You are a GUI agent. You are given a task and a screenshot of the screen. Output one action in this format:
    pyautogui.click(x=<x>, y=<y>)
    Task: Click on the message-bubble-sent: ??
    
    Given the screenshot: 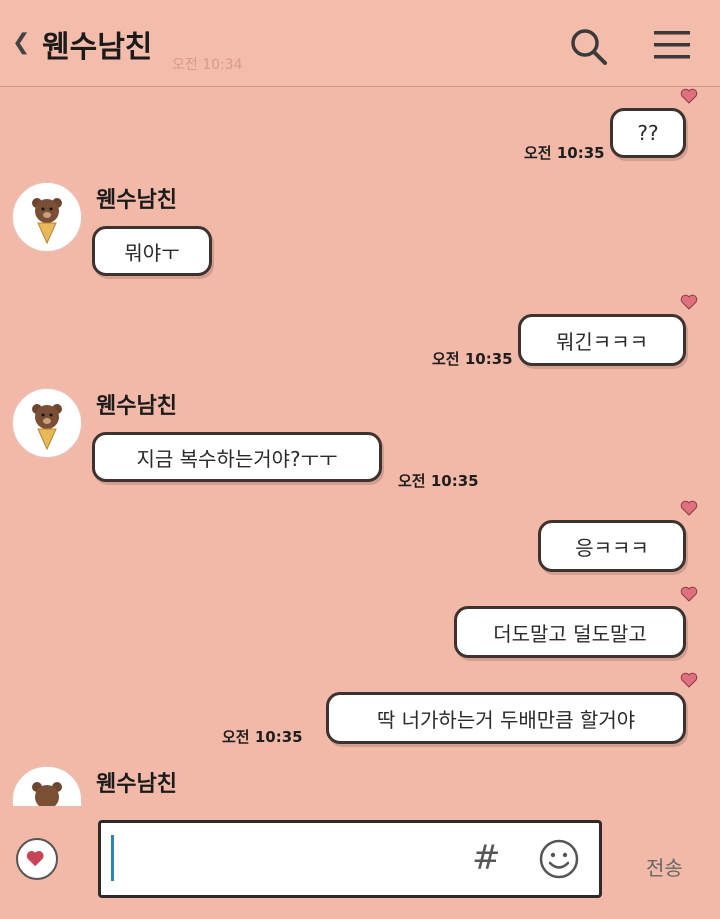 What is the action you would take?
    pyautogui.click(x=648, y=133)
    